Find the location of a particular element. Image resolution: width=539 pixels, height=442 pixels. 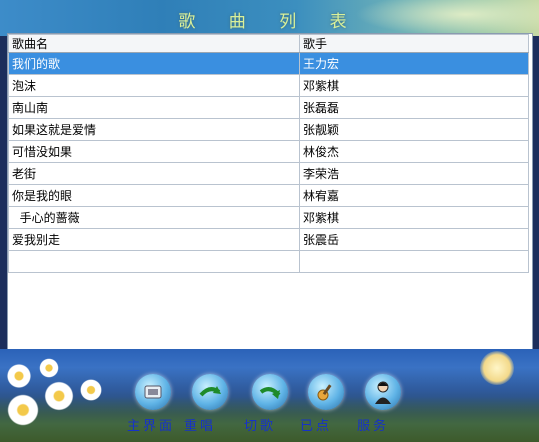

singer-cell: 张磊磊 is located at coordinates (414, 107).